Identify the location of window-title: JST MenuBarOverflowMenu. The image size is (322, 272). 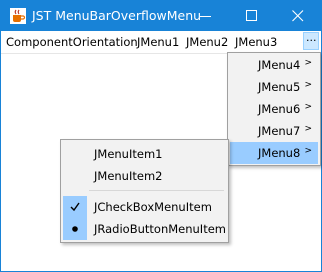
(117, 15).